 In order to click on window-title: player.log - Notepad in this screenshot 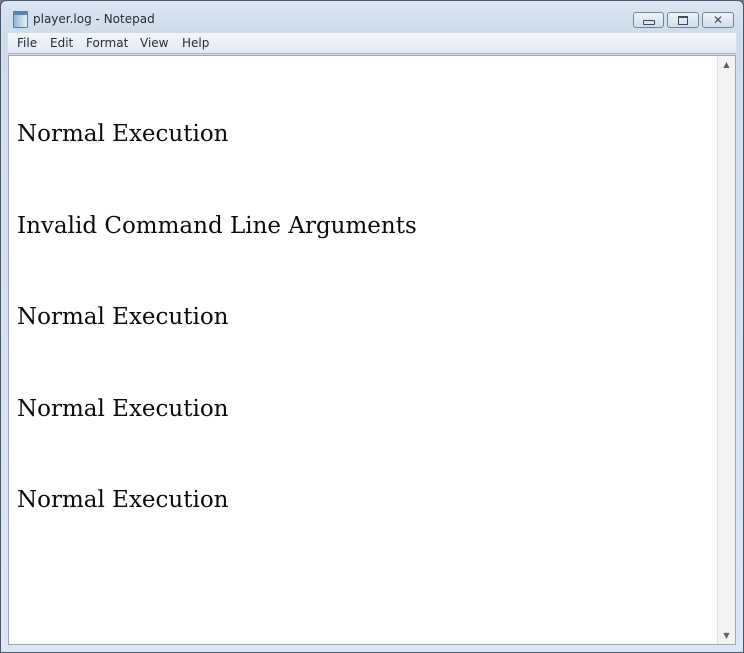, I will do `click(94, 19)`.